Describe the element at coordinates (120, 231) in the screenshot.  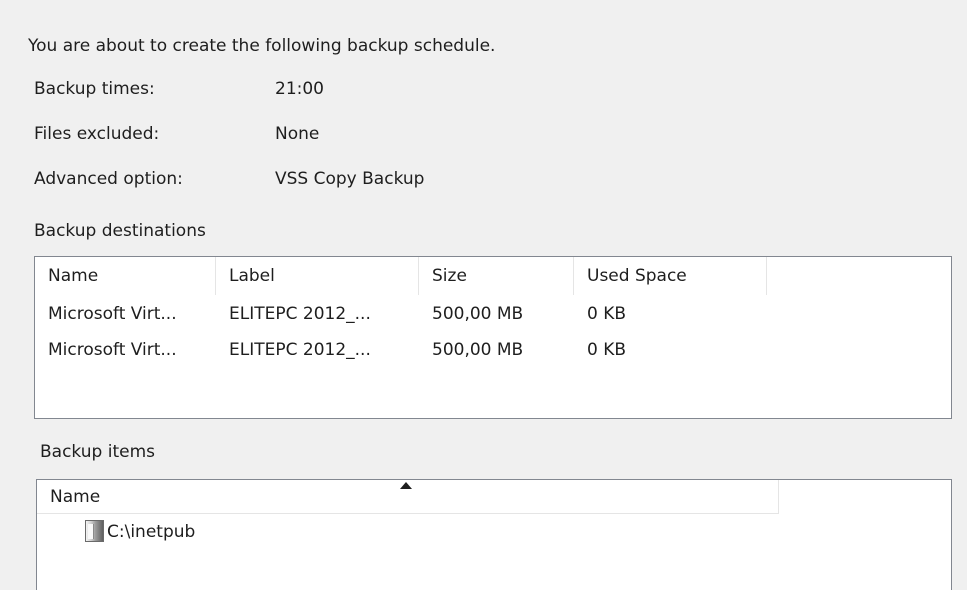
I see `backup-destinations-title: Backup destinations` at that location.